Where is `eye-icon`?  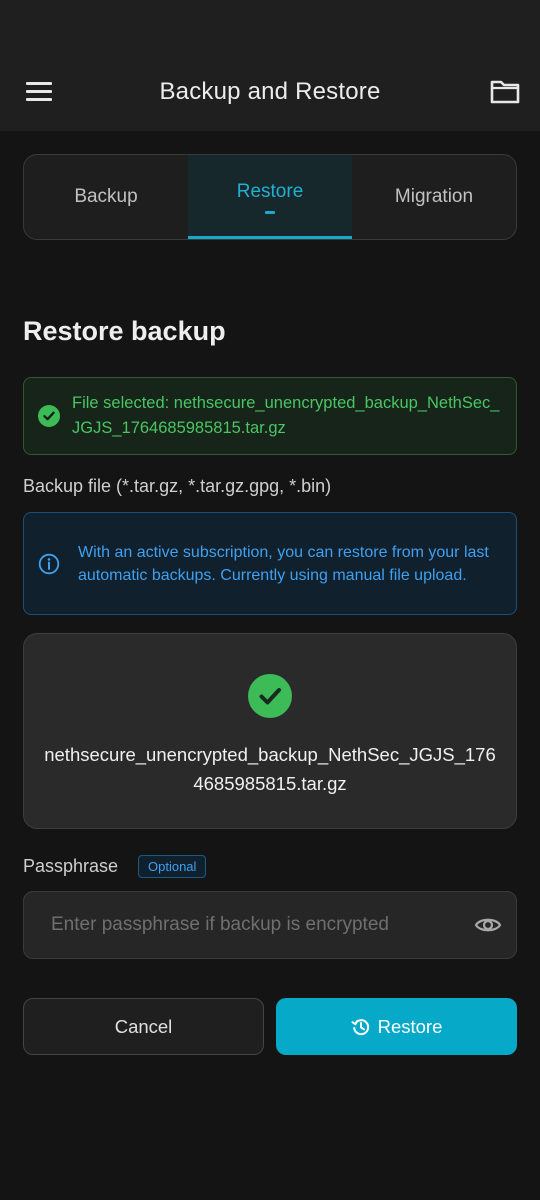
eye-icon is located at coordinates (488, 925).